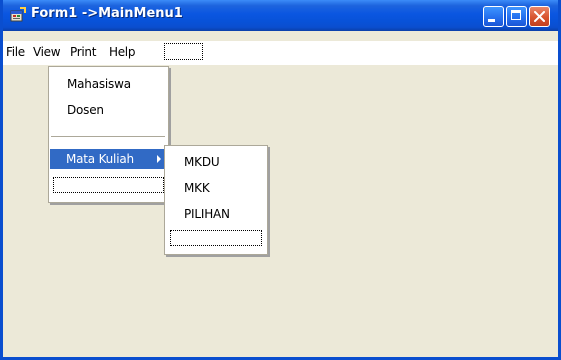 The image size is (561, 360). What do you see at coordinates (207, 214) in the screenshot?
I see `menu-item-pilihan: PILIHAN` at bounding box center [207, 214].